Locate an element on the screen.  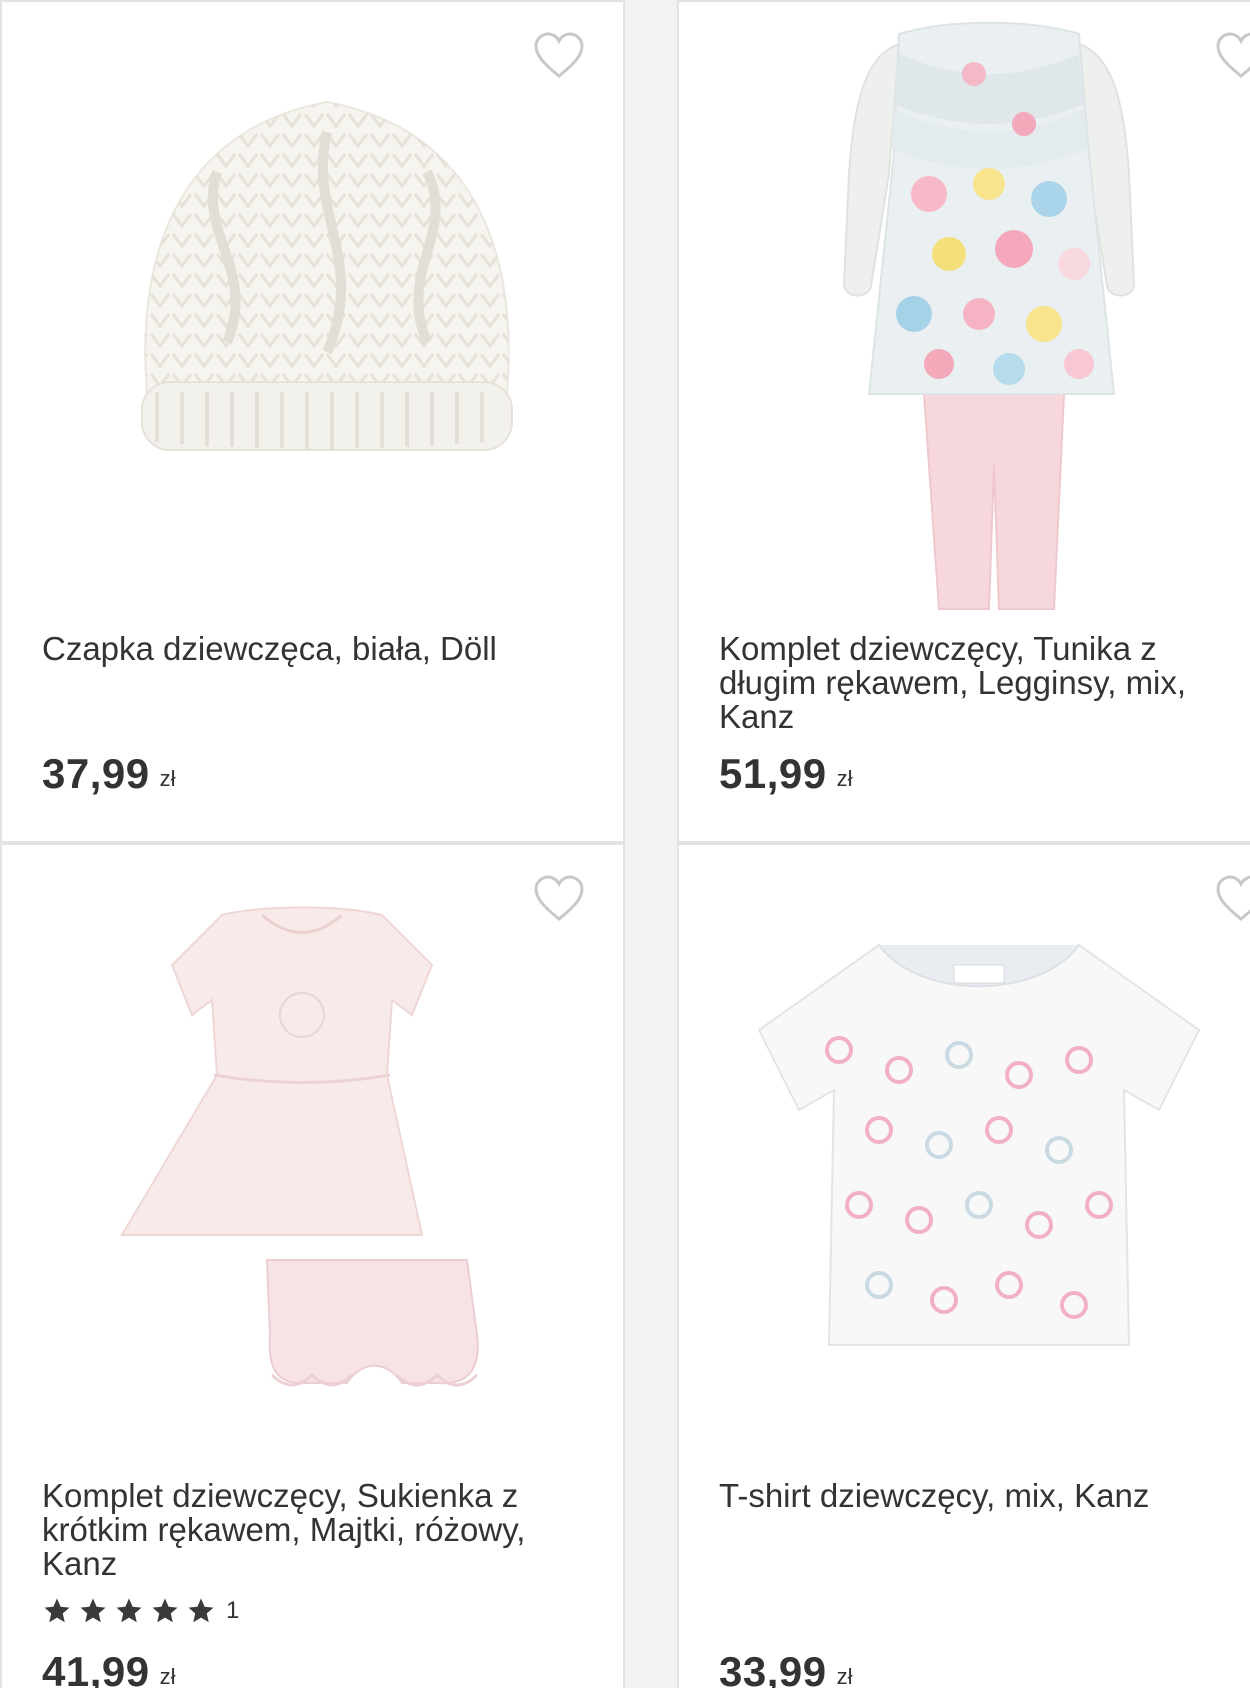
rating-count: 1 is located at coordinates (233, 1610).